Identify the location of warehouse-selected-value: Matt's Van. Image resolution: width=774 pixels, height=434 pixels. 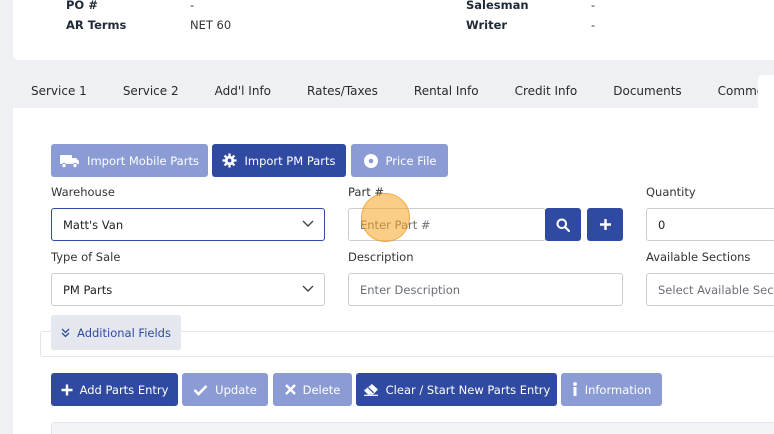
(93, 224).